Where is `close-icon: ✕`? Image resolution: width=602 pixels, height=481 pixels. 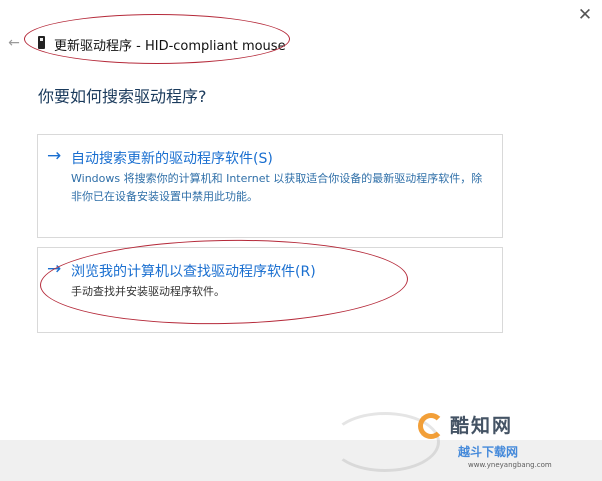 close-icon: ✕ is located at coordinates (585, 15).